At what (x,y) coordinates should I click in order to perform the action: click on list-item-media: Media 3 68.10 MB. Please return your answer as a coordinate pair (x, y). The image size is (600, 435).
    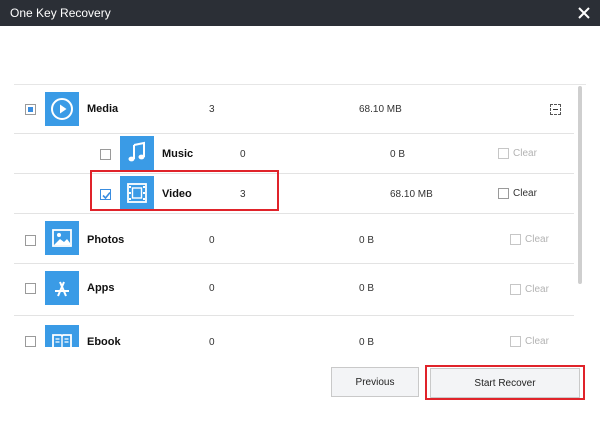
    Looking at the image, I should click on (294, 109).